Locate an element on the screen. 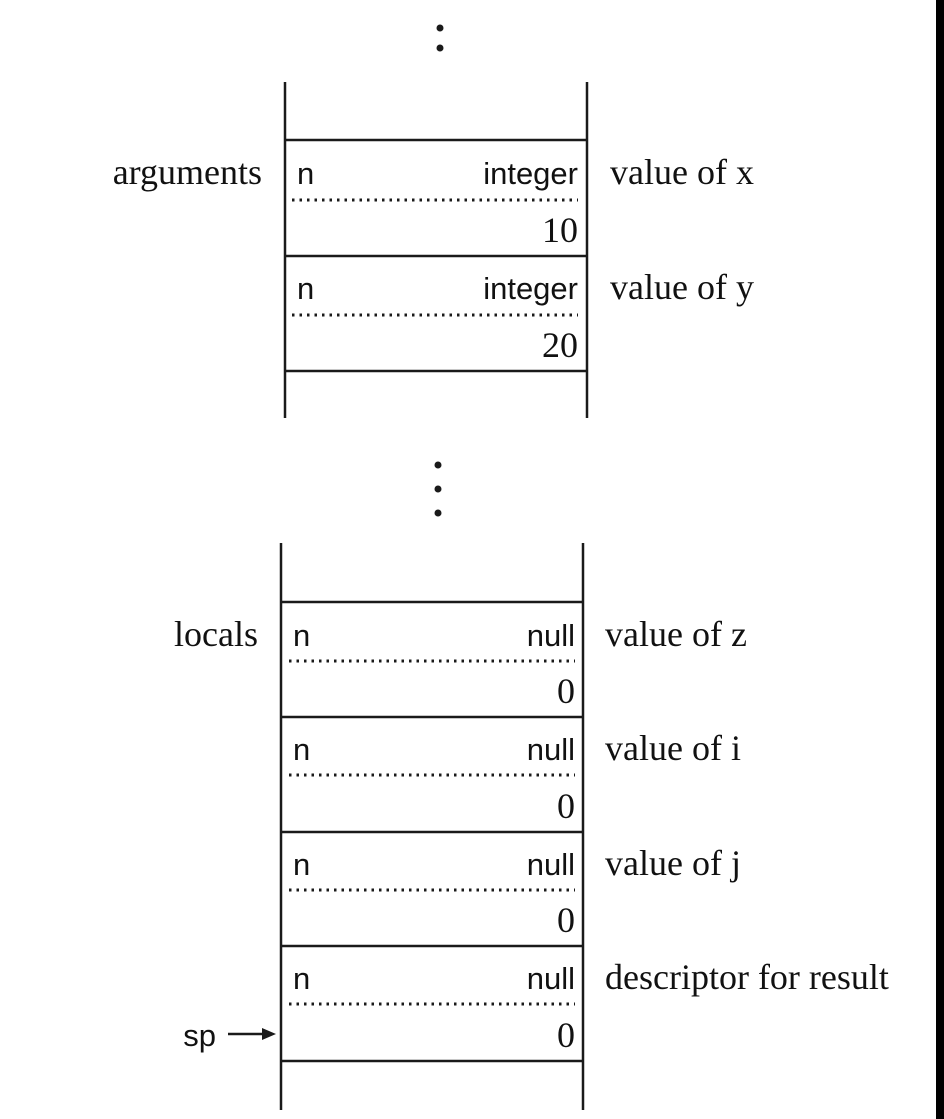  arrowhead-icon is located at coordinates (269, 1034).